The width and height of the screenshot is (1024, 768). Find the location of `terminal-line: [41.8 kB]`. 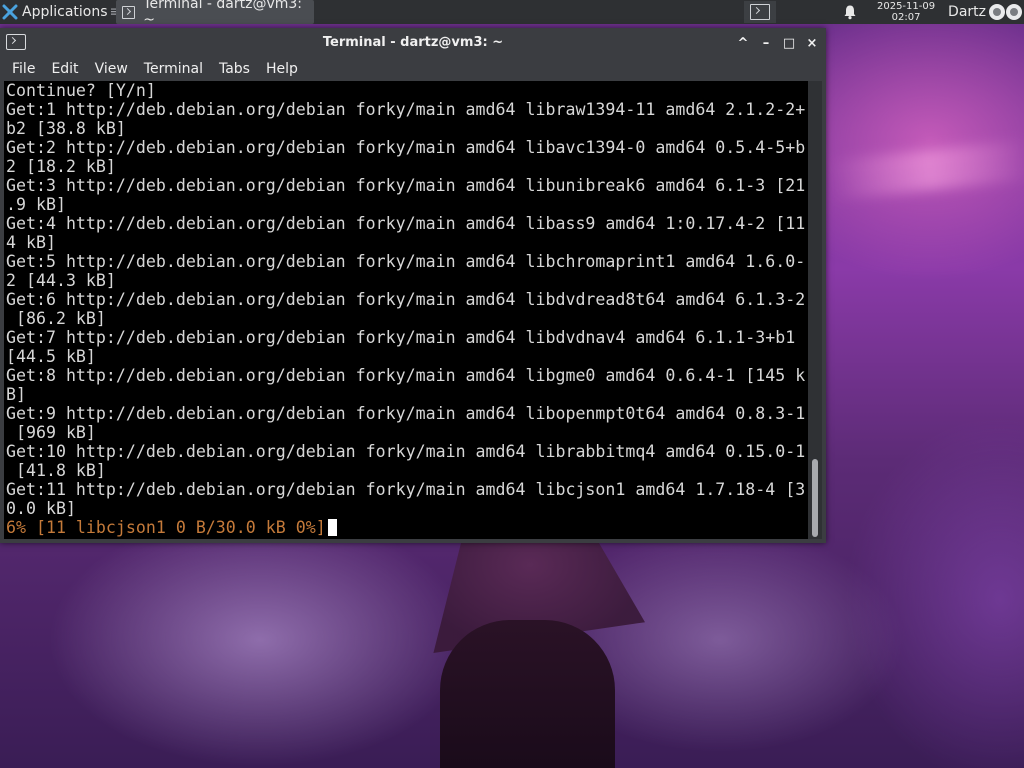

terminal-line: [41.8 kB] is located at coordinates (56, 470).